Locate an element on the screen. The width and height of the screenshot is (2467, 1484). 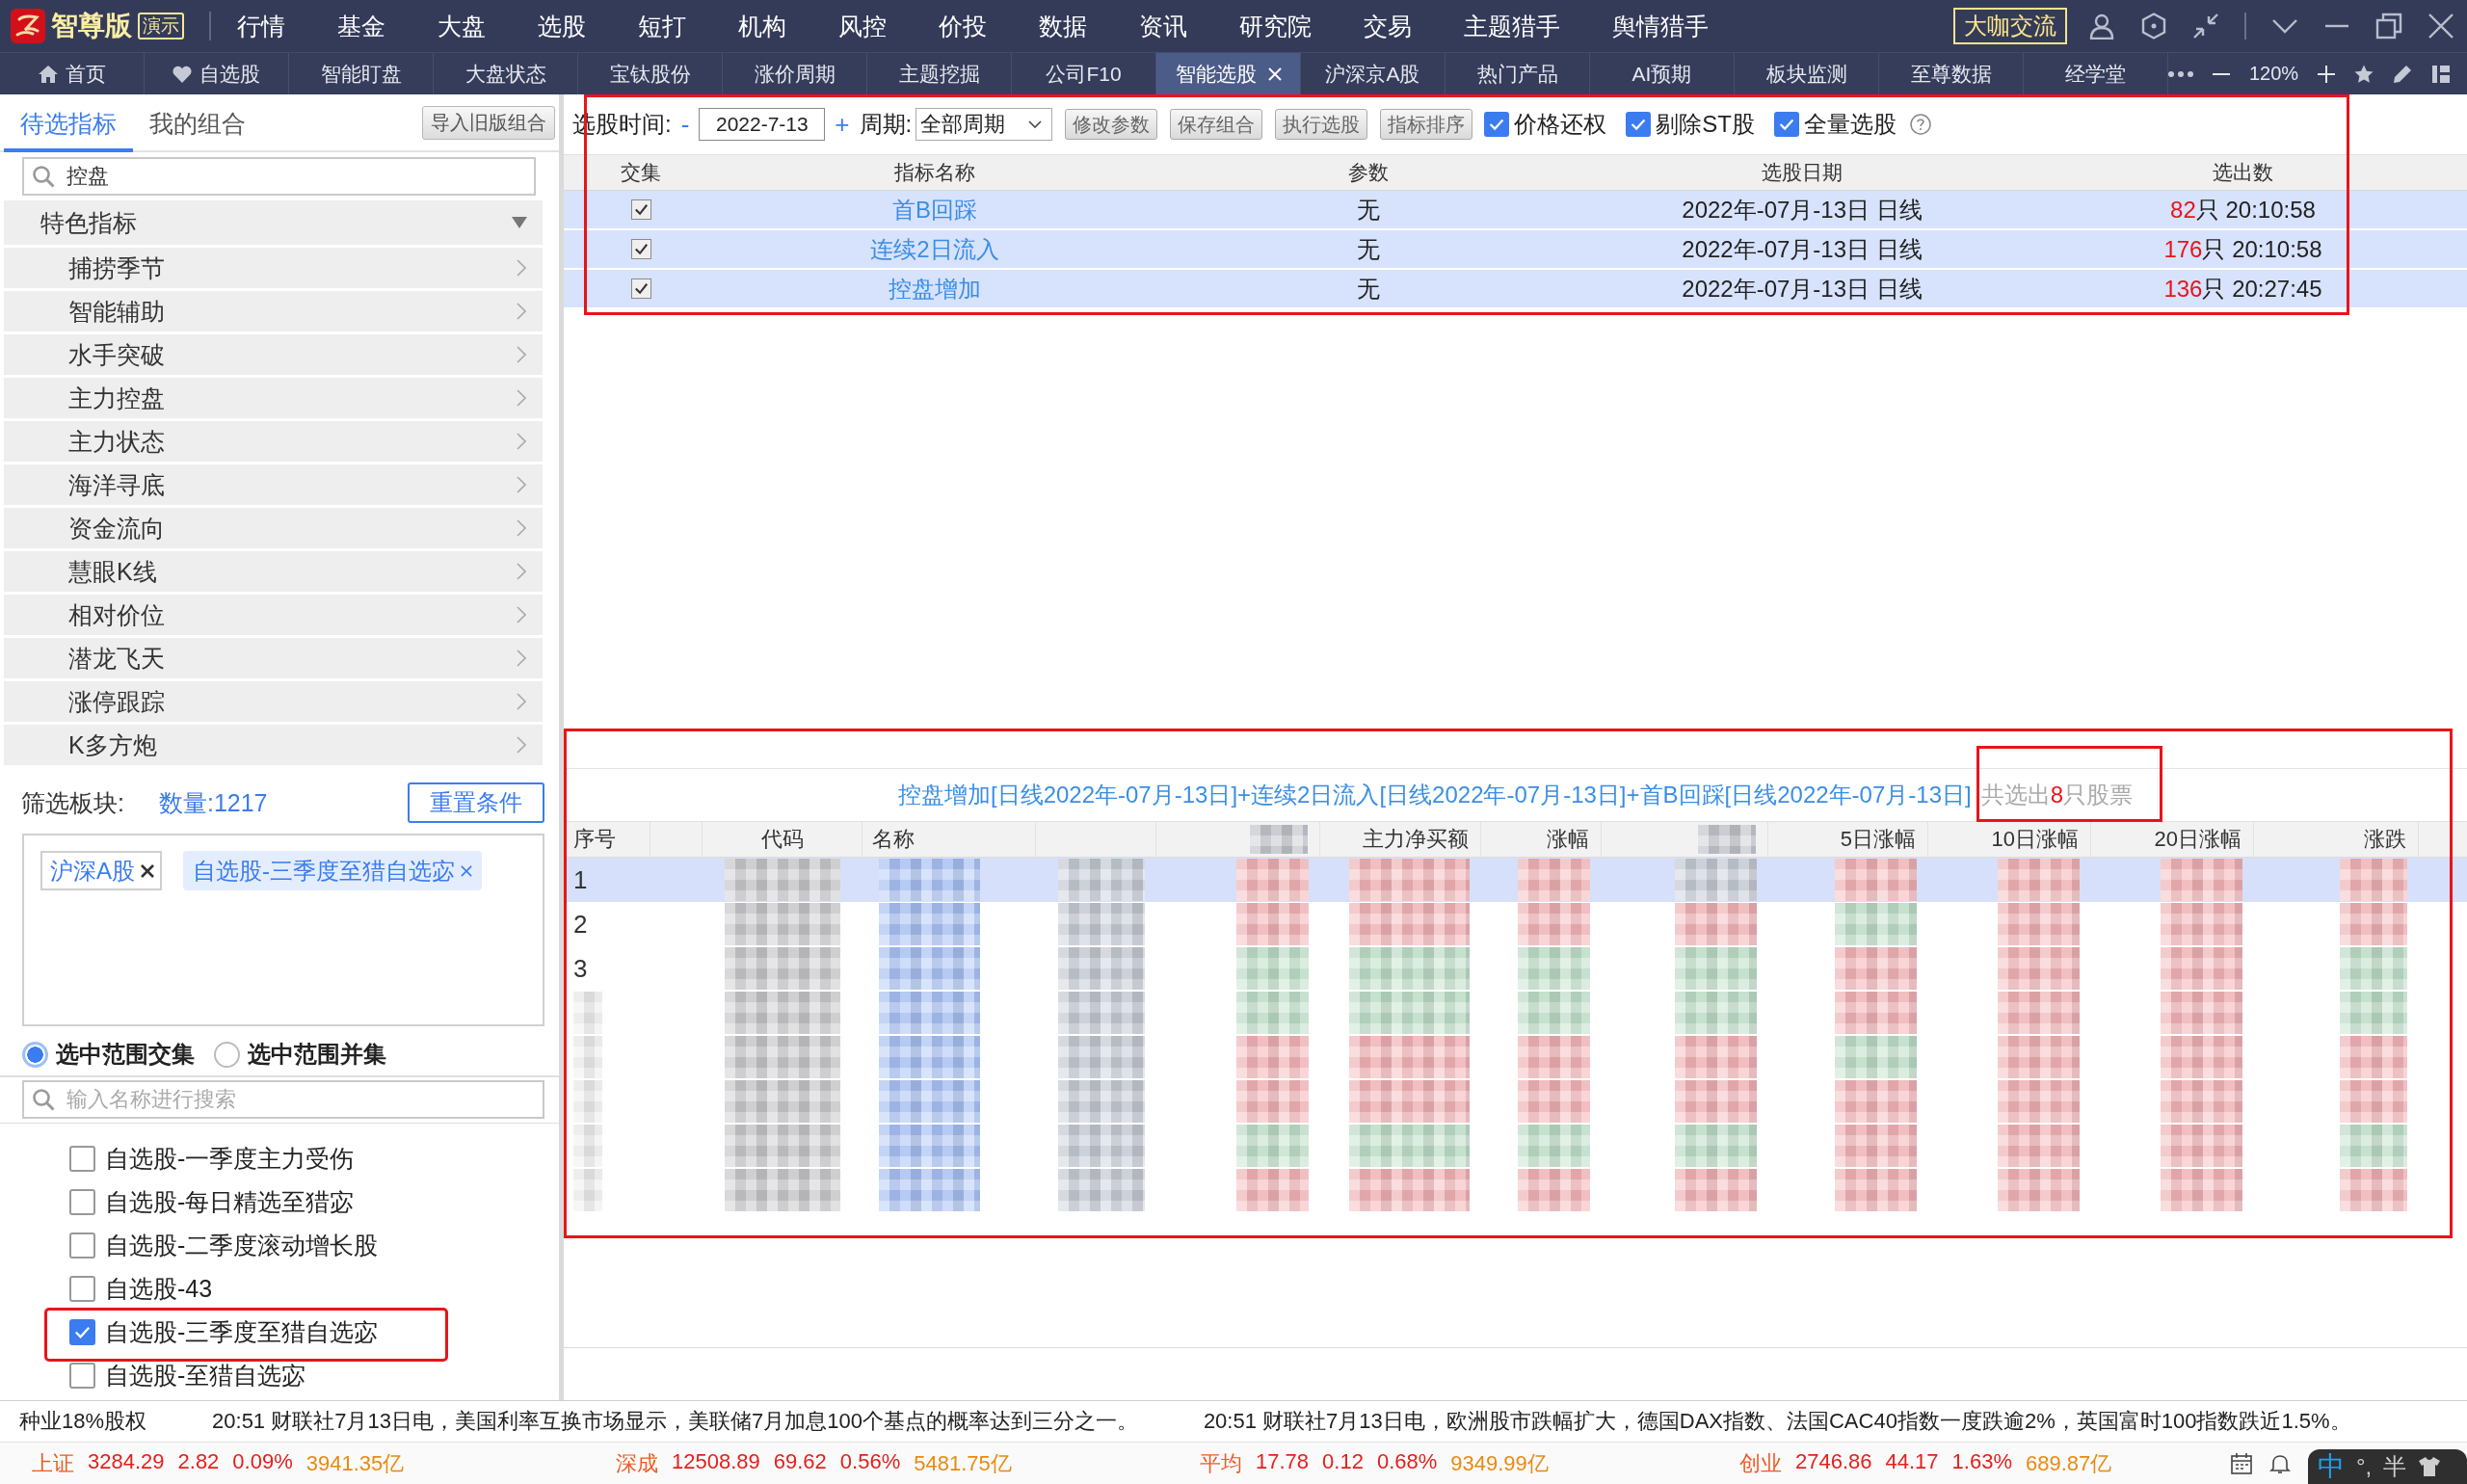
category-item: 慧眼K线 is located at coordinates (273, 570).